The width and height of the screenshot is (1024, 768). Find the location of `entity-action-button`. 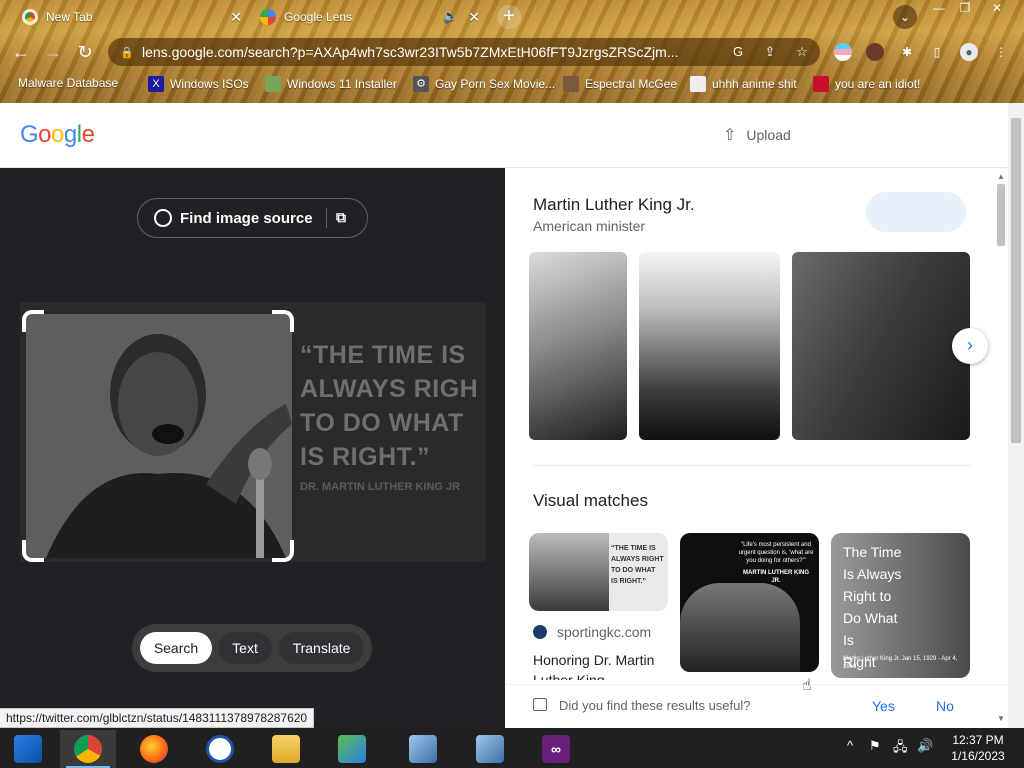

entity-action-button is located at coordinates (916, 212).